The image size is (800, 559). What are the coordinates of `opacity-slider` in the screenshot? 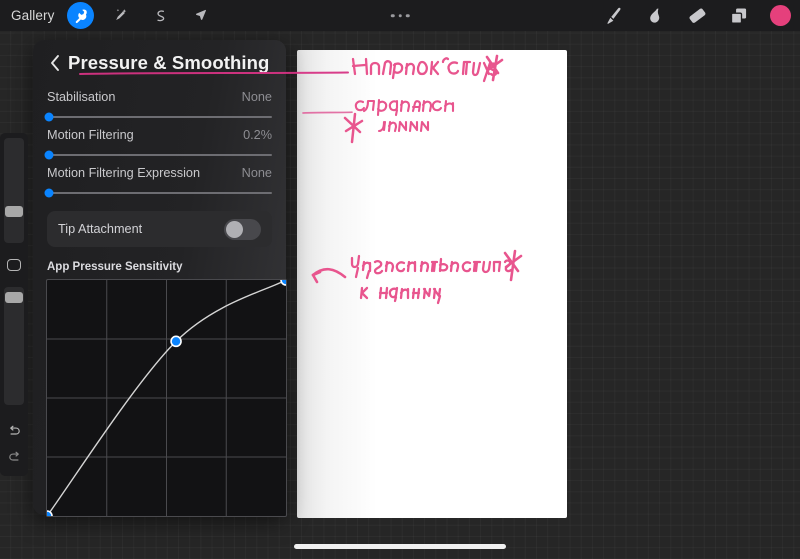 It's located at (14, 346).